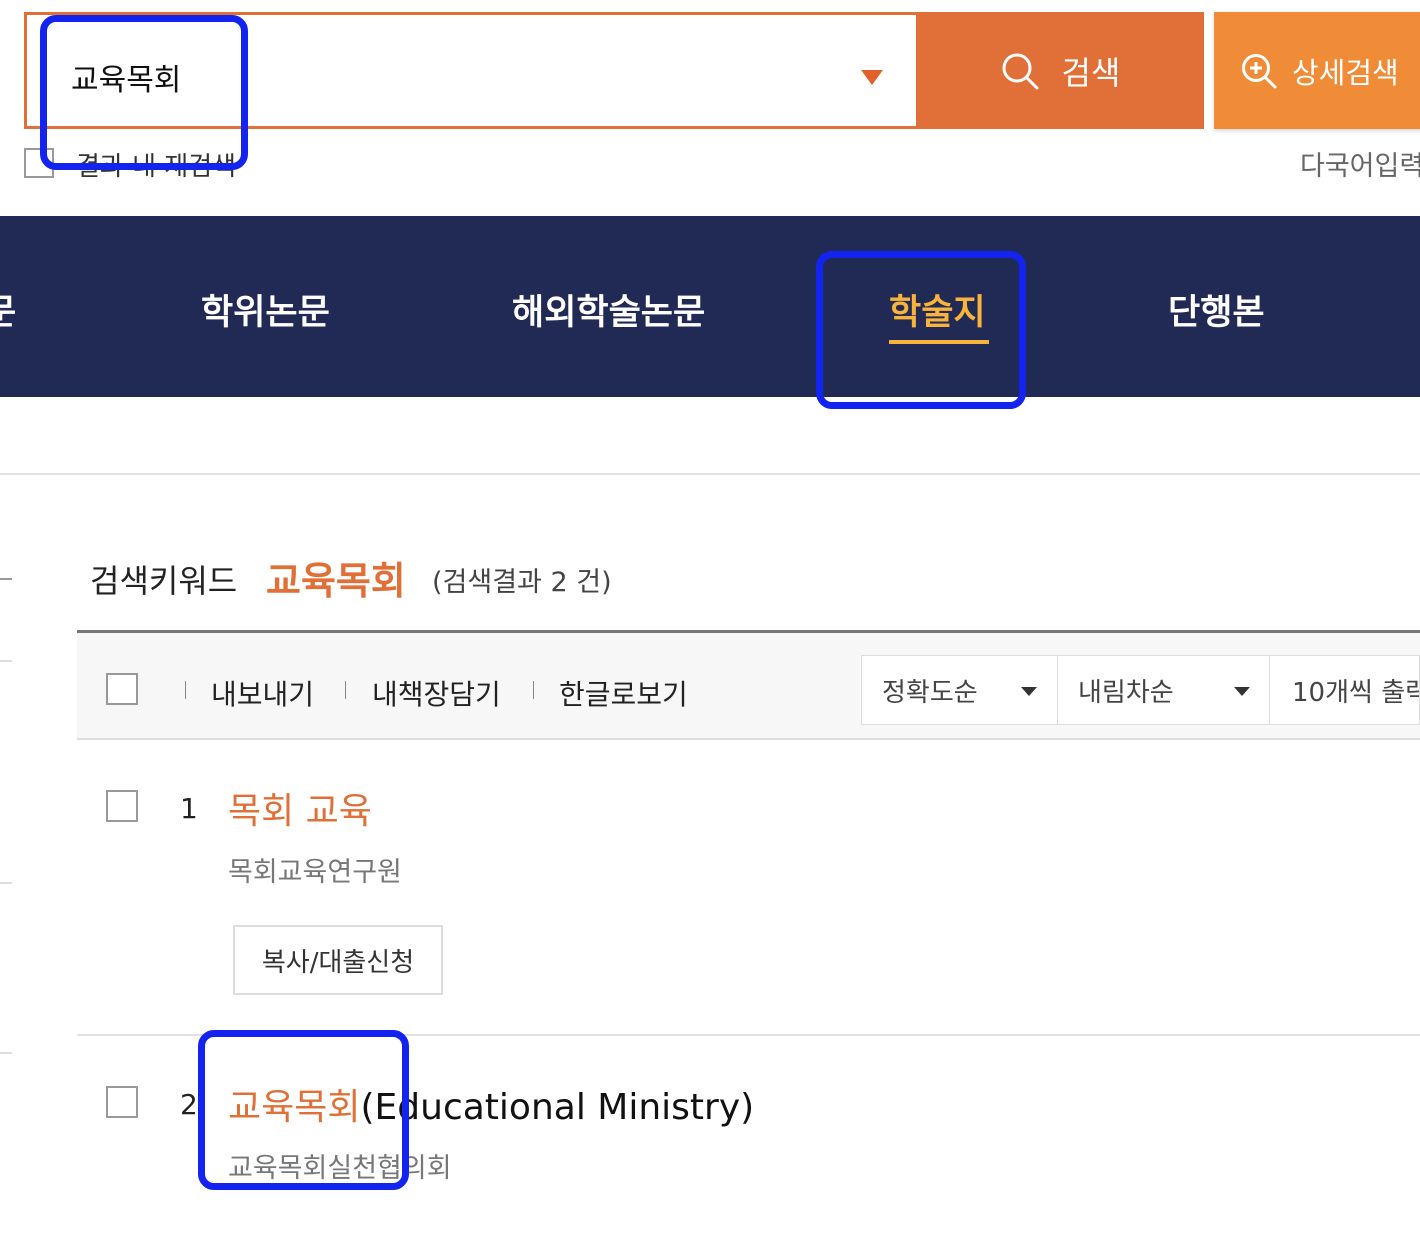 This screenshot has width=1420, height=1234. Describe the element at coordinates (156, 167) in the screenshot. I see `recheck-label: 결과 내 재검색` at that location.